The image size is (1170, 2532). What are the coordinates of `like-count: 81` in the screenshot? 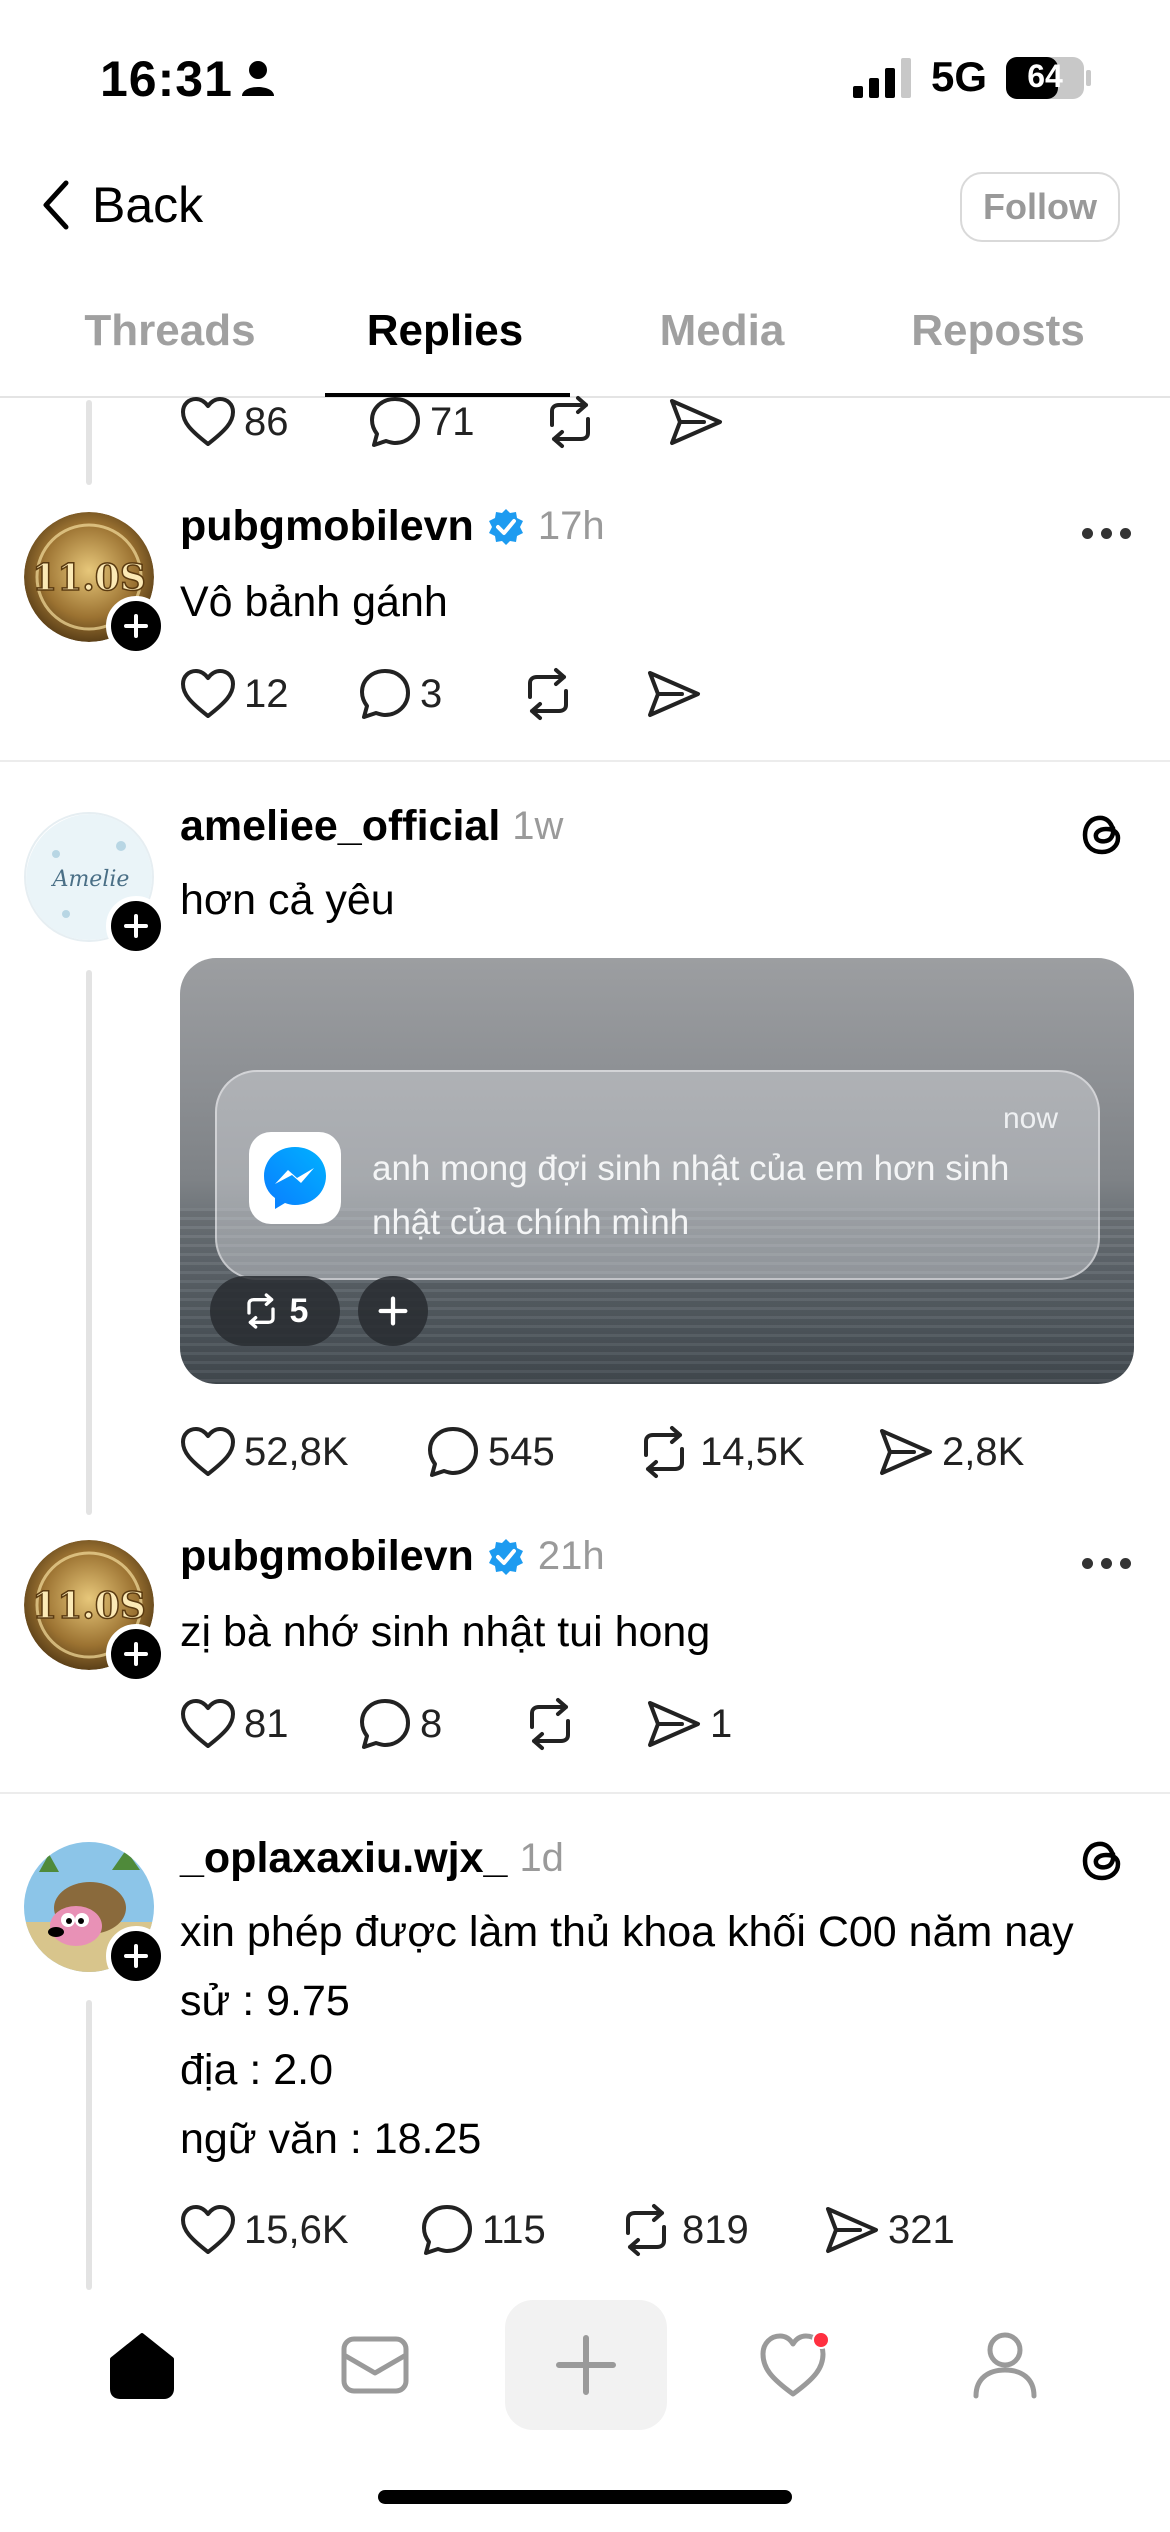 It's located at (266, 1723).